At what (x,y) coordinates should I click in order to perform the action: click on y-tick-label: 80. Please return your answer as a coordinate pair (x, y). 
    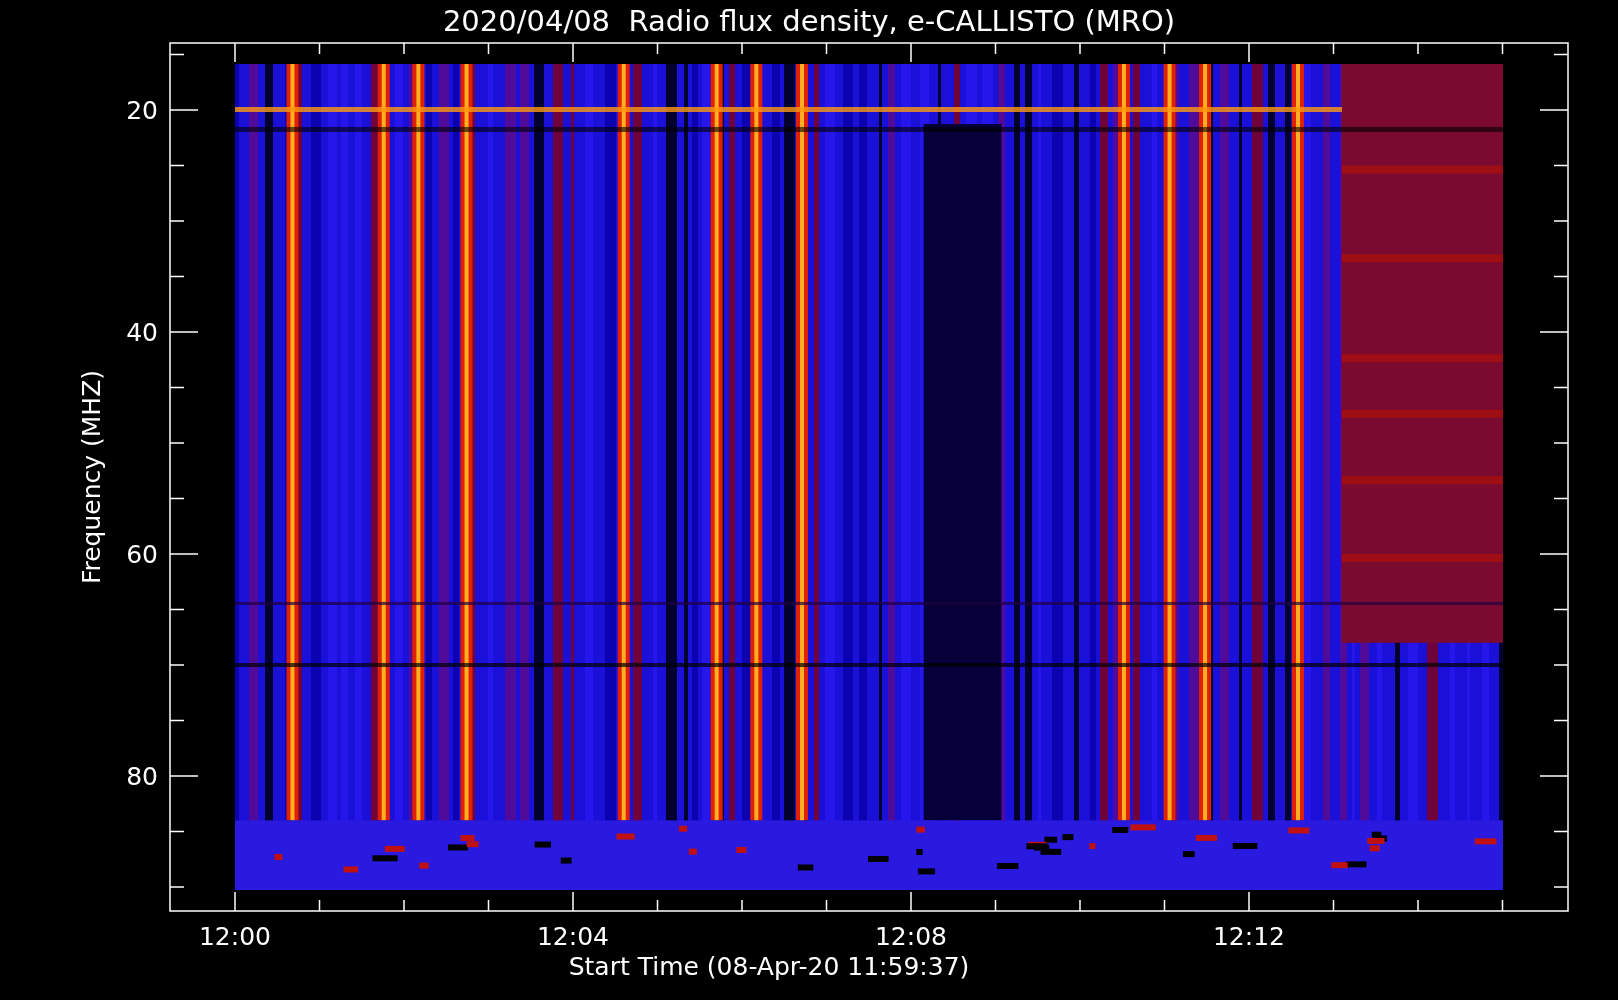
    Looking at the image, I should click on (142, 776).